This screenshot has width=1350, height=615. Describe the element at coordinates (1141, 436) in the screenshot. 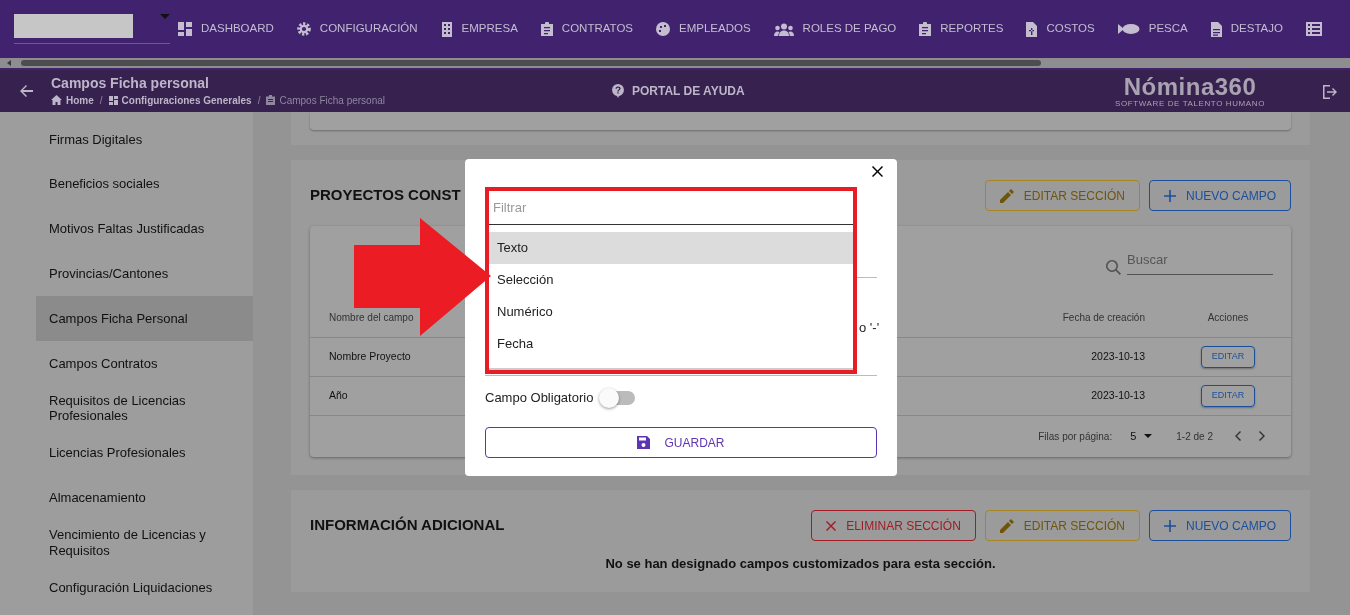

I see `rows-per-page-select: 5` at that location.